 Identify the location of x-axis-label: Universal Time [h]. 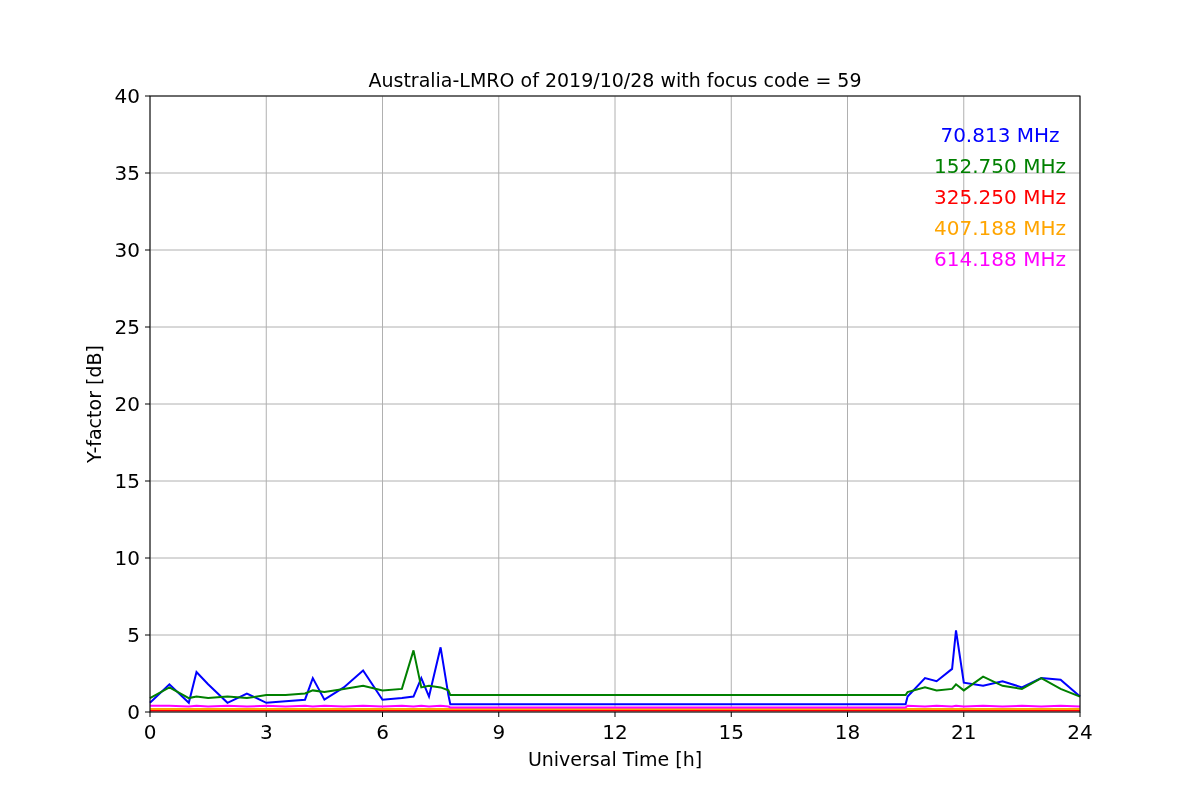
(615, 759).